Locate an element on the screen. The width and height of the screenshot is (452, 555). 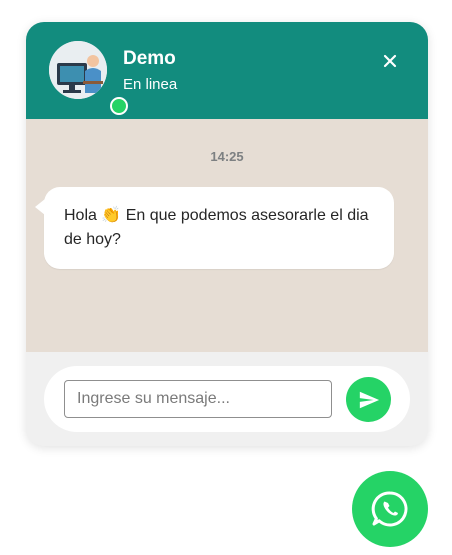
close-button is located at coordinates (390, 61).